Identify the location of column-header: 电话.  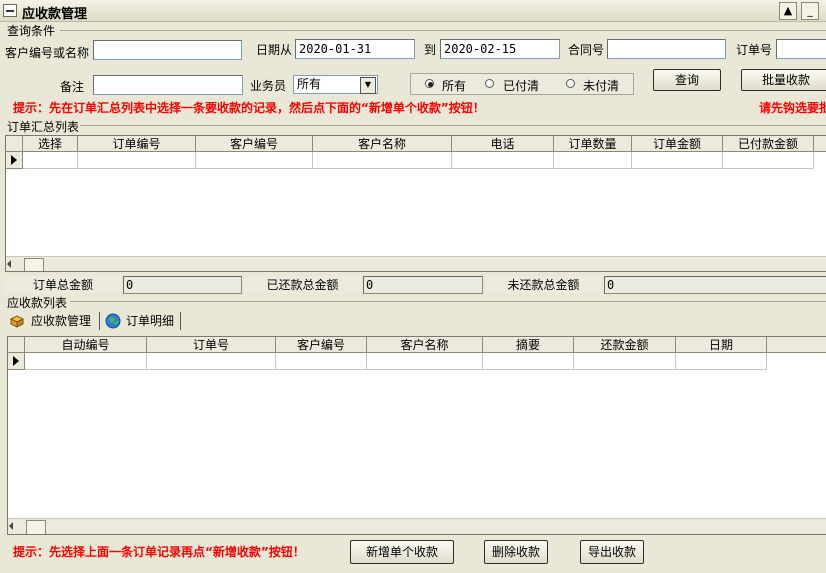
(503, 144).